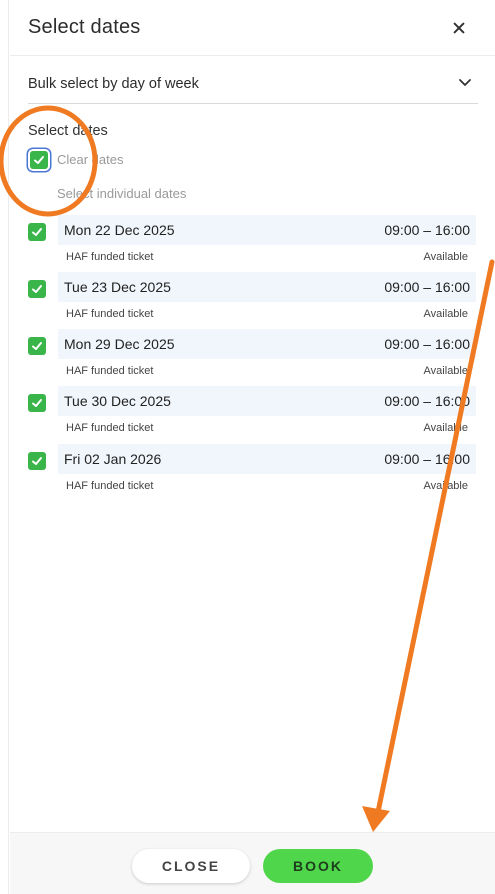 Image resolution: width=495 pixels, height=894 pixels. I want to click on date-row: Mon 22 Dec 2025 09:00 – 16:00, so click(267, 230).